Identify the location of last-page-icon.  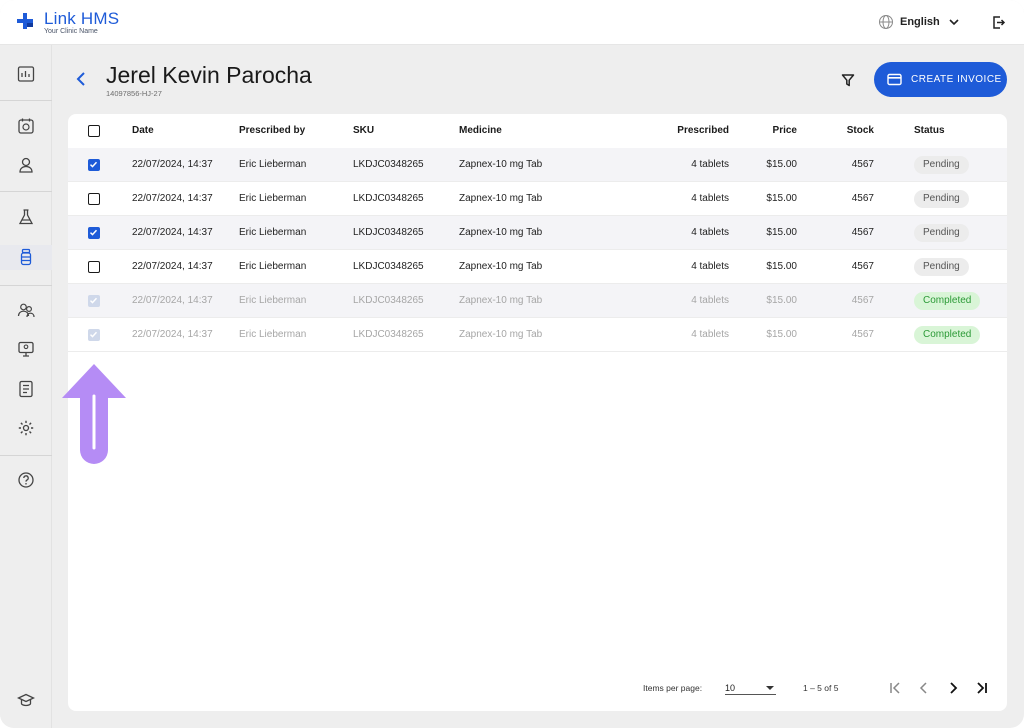
(982, 688).